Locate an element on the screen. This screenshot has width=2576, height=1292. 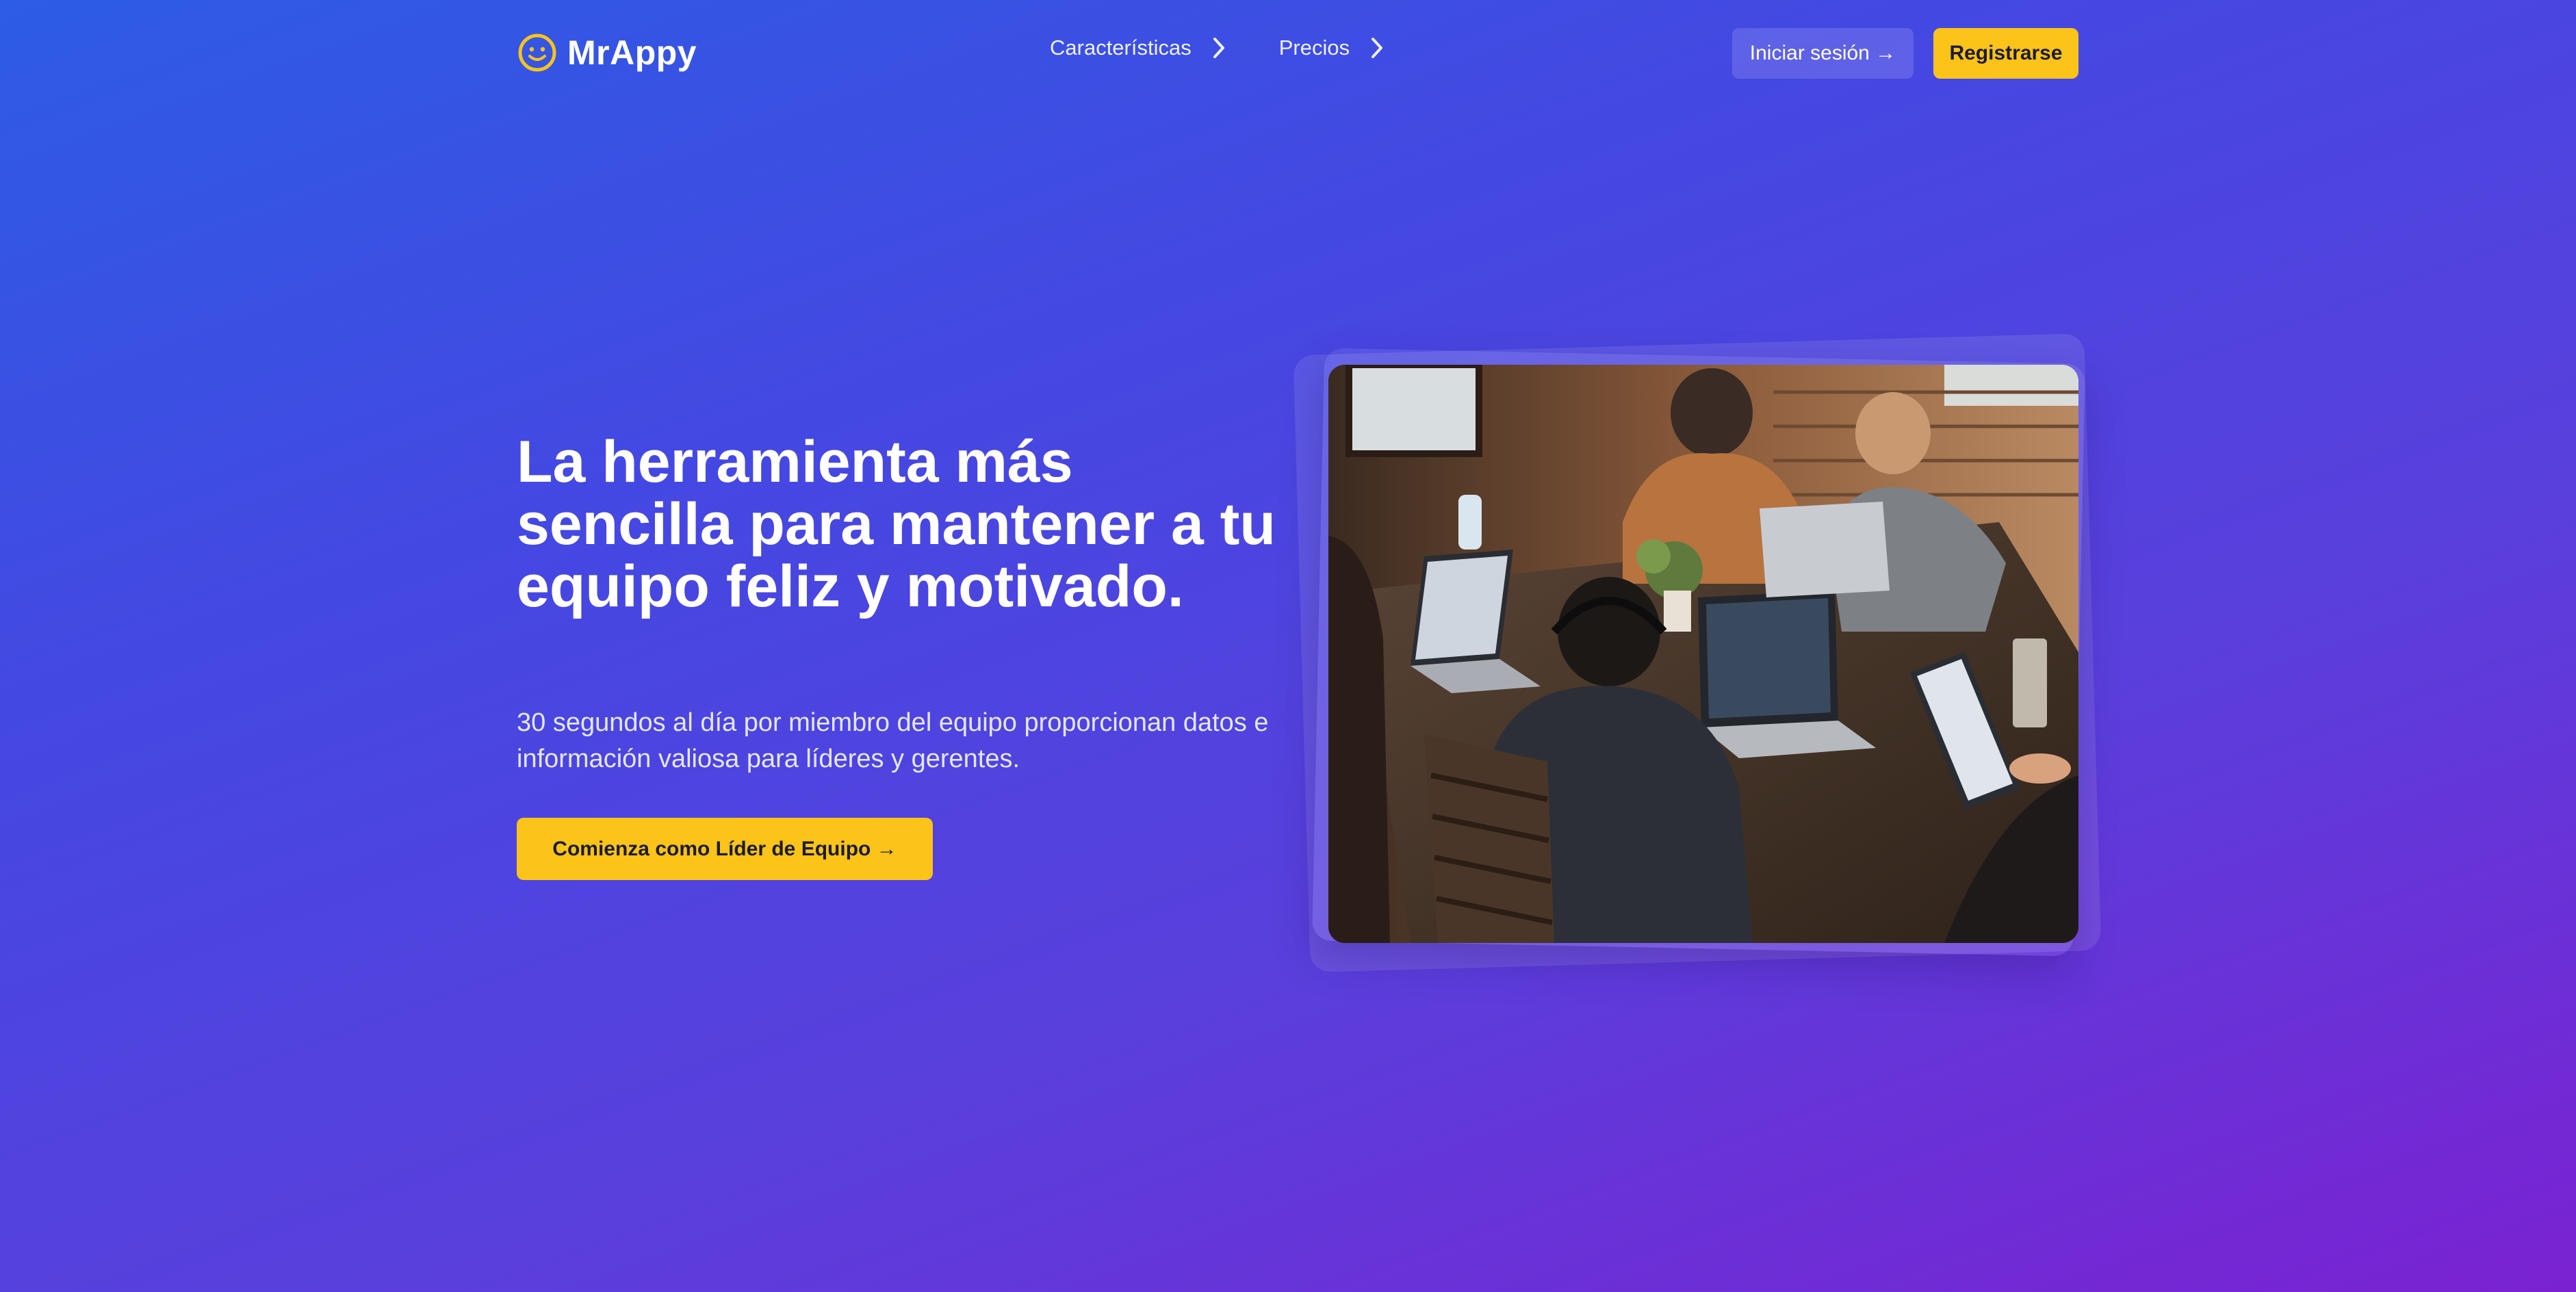
team-working-photo is located at coordinates (1703, 654).